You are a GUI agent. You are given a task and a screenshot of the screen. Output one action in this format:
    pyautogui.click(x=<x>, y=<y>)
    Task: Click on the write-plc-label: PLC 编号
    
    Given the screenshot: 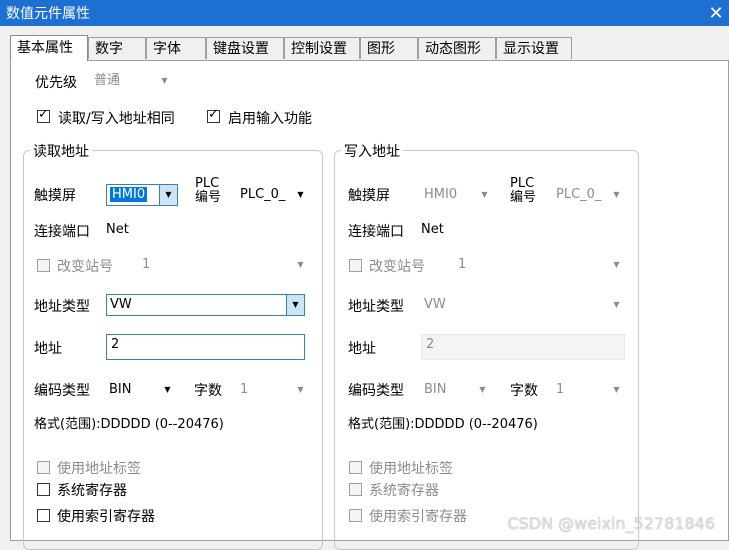 What is the action you would take?
    pyautogui.click(x=523, y=191)
    